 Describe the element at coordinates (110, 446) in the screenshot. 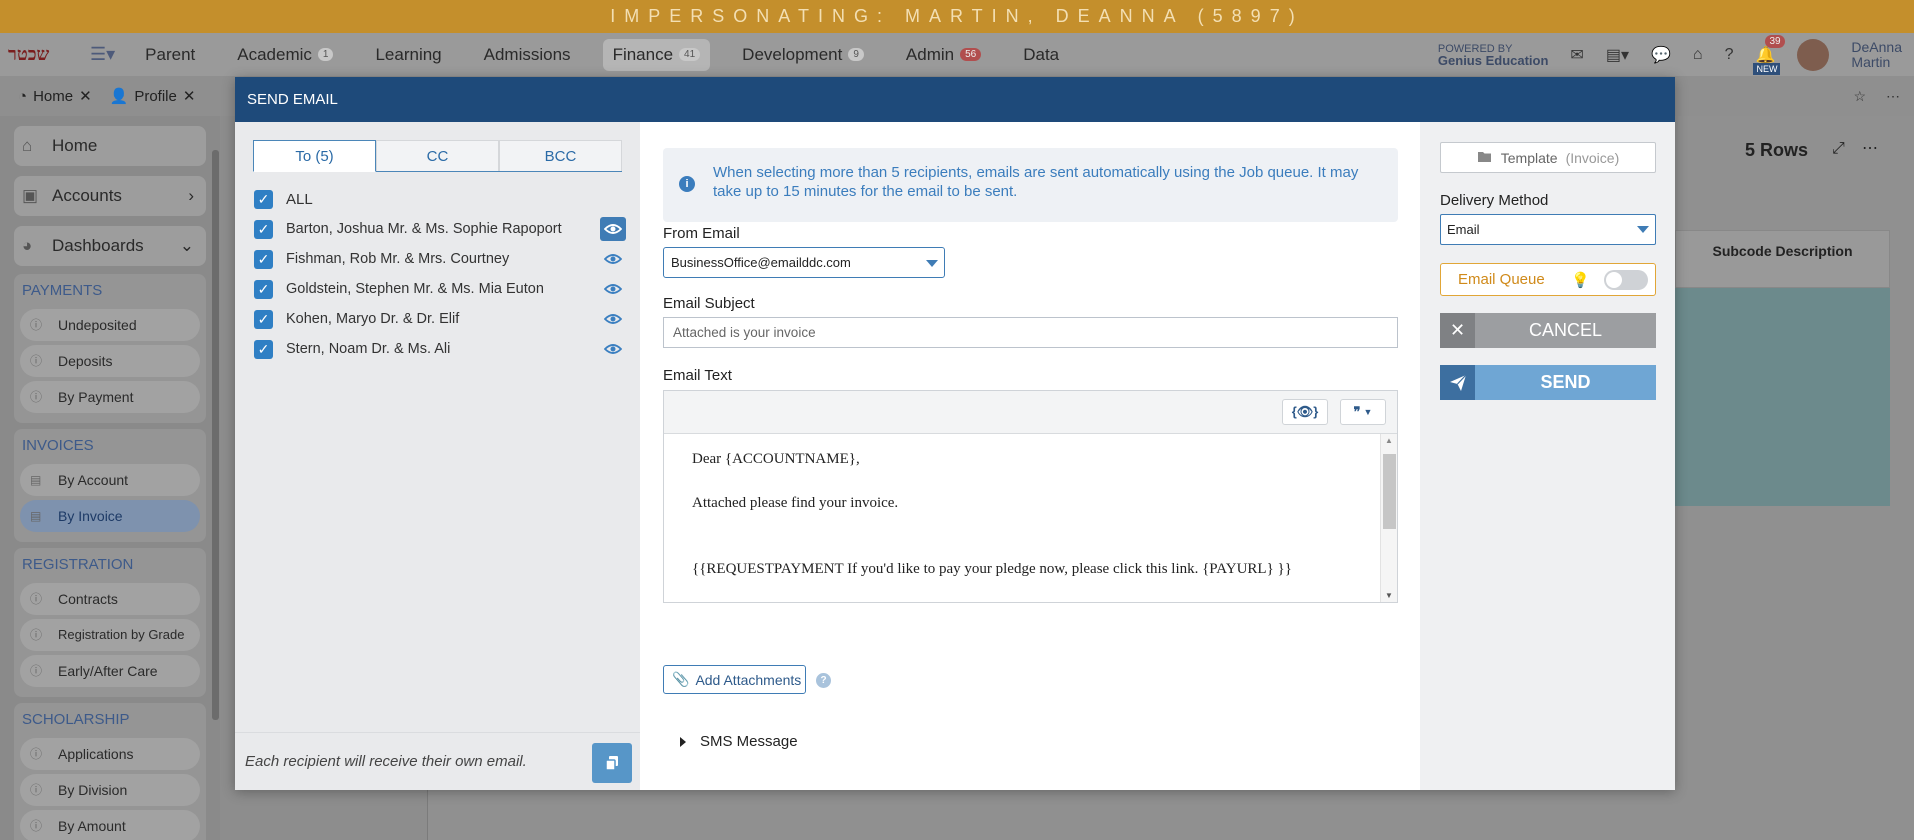

I see `sidebar-group-title: INVOICES` at that location.